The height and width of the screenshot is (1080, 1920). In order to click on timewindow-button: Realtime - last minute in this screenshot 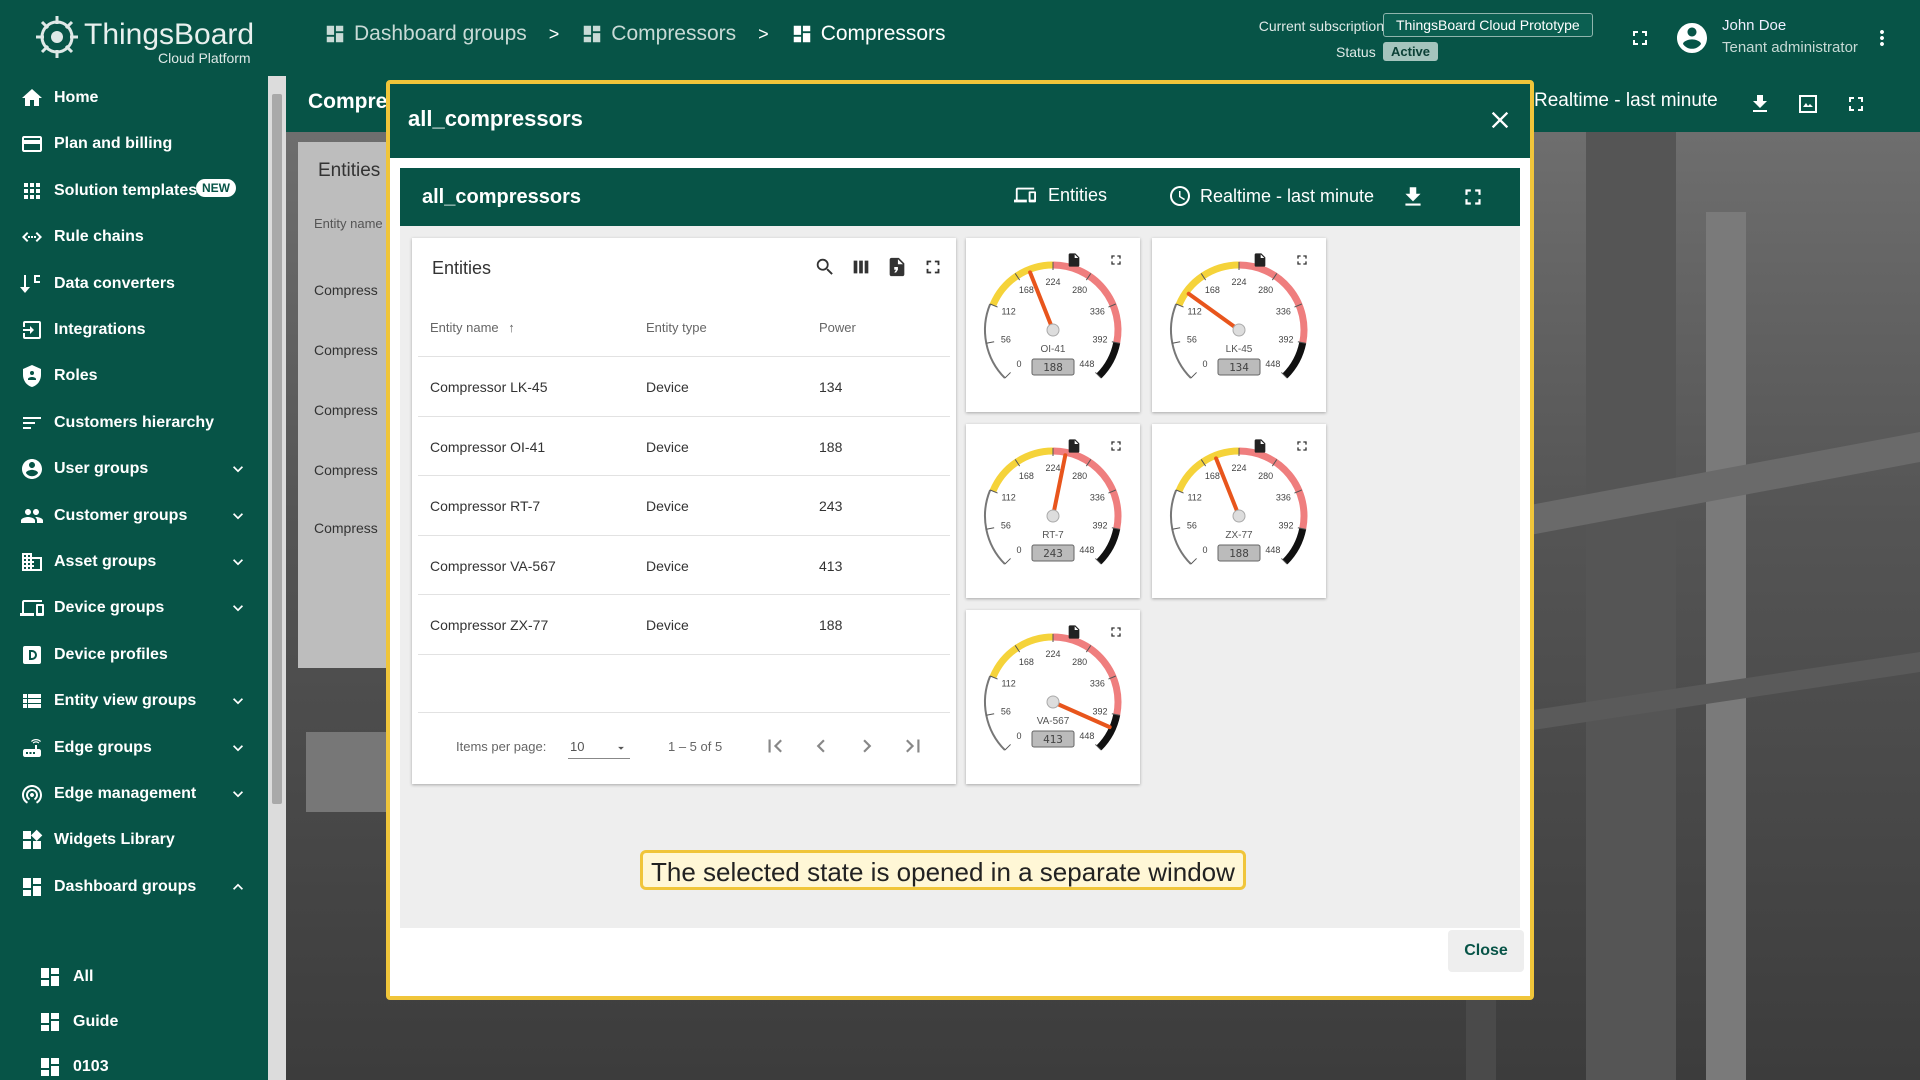, I will do `click(1271, 196)`.